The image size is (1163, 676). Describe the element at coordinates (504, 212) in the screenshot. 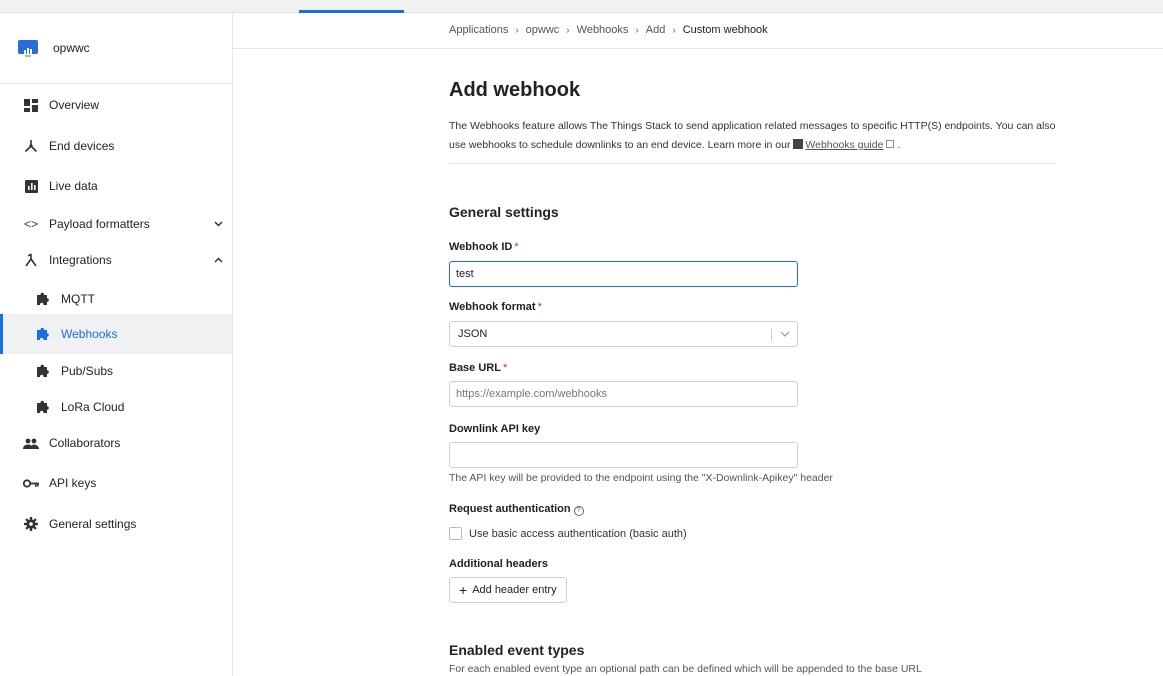

I see `general-settings-title: General settings` at that location.